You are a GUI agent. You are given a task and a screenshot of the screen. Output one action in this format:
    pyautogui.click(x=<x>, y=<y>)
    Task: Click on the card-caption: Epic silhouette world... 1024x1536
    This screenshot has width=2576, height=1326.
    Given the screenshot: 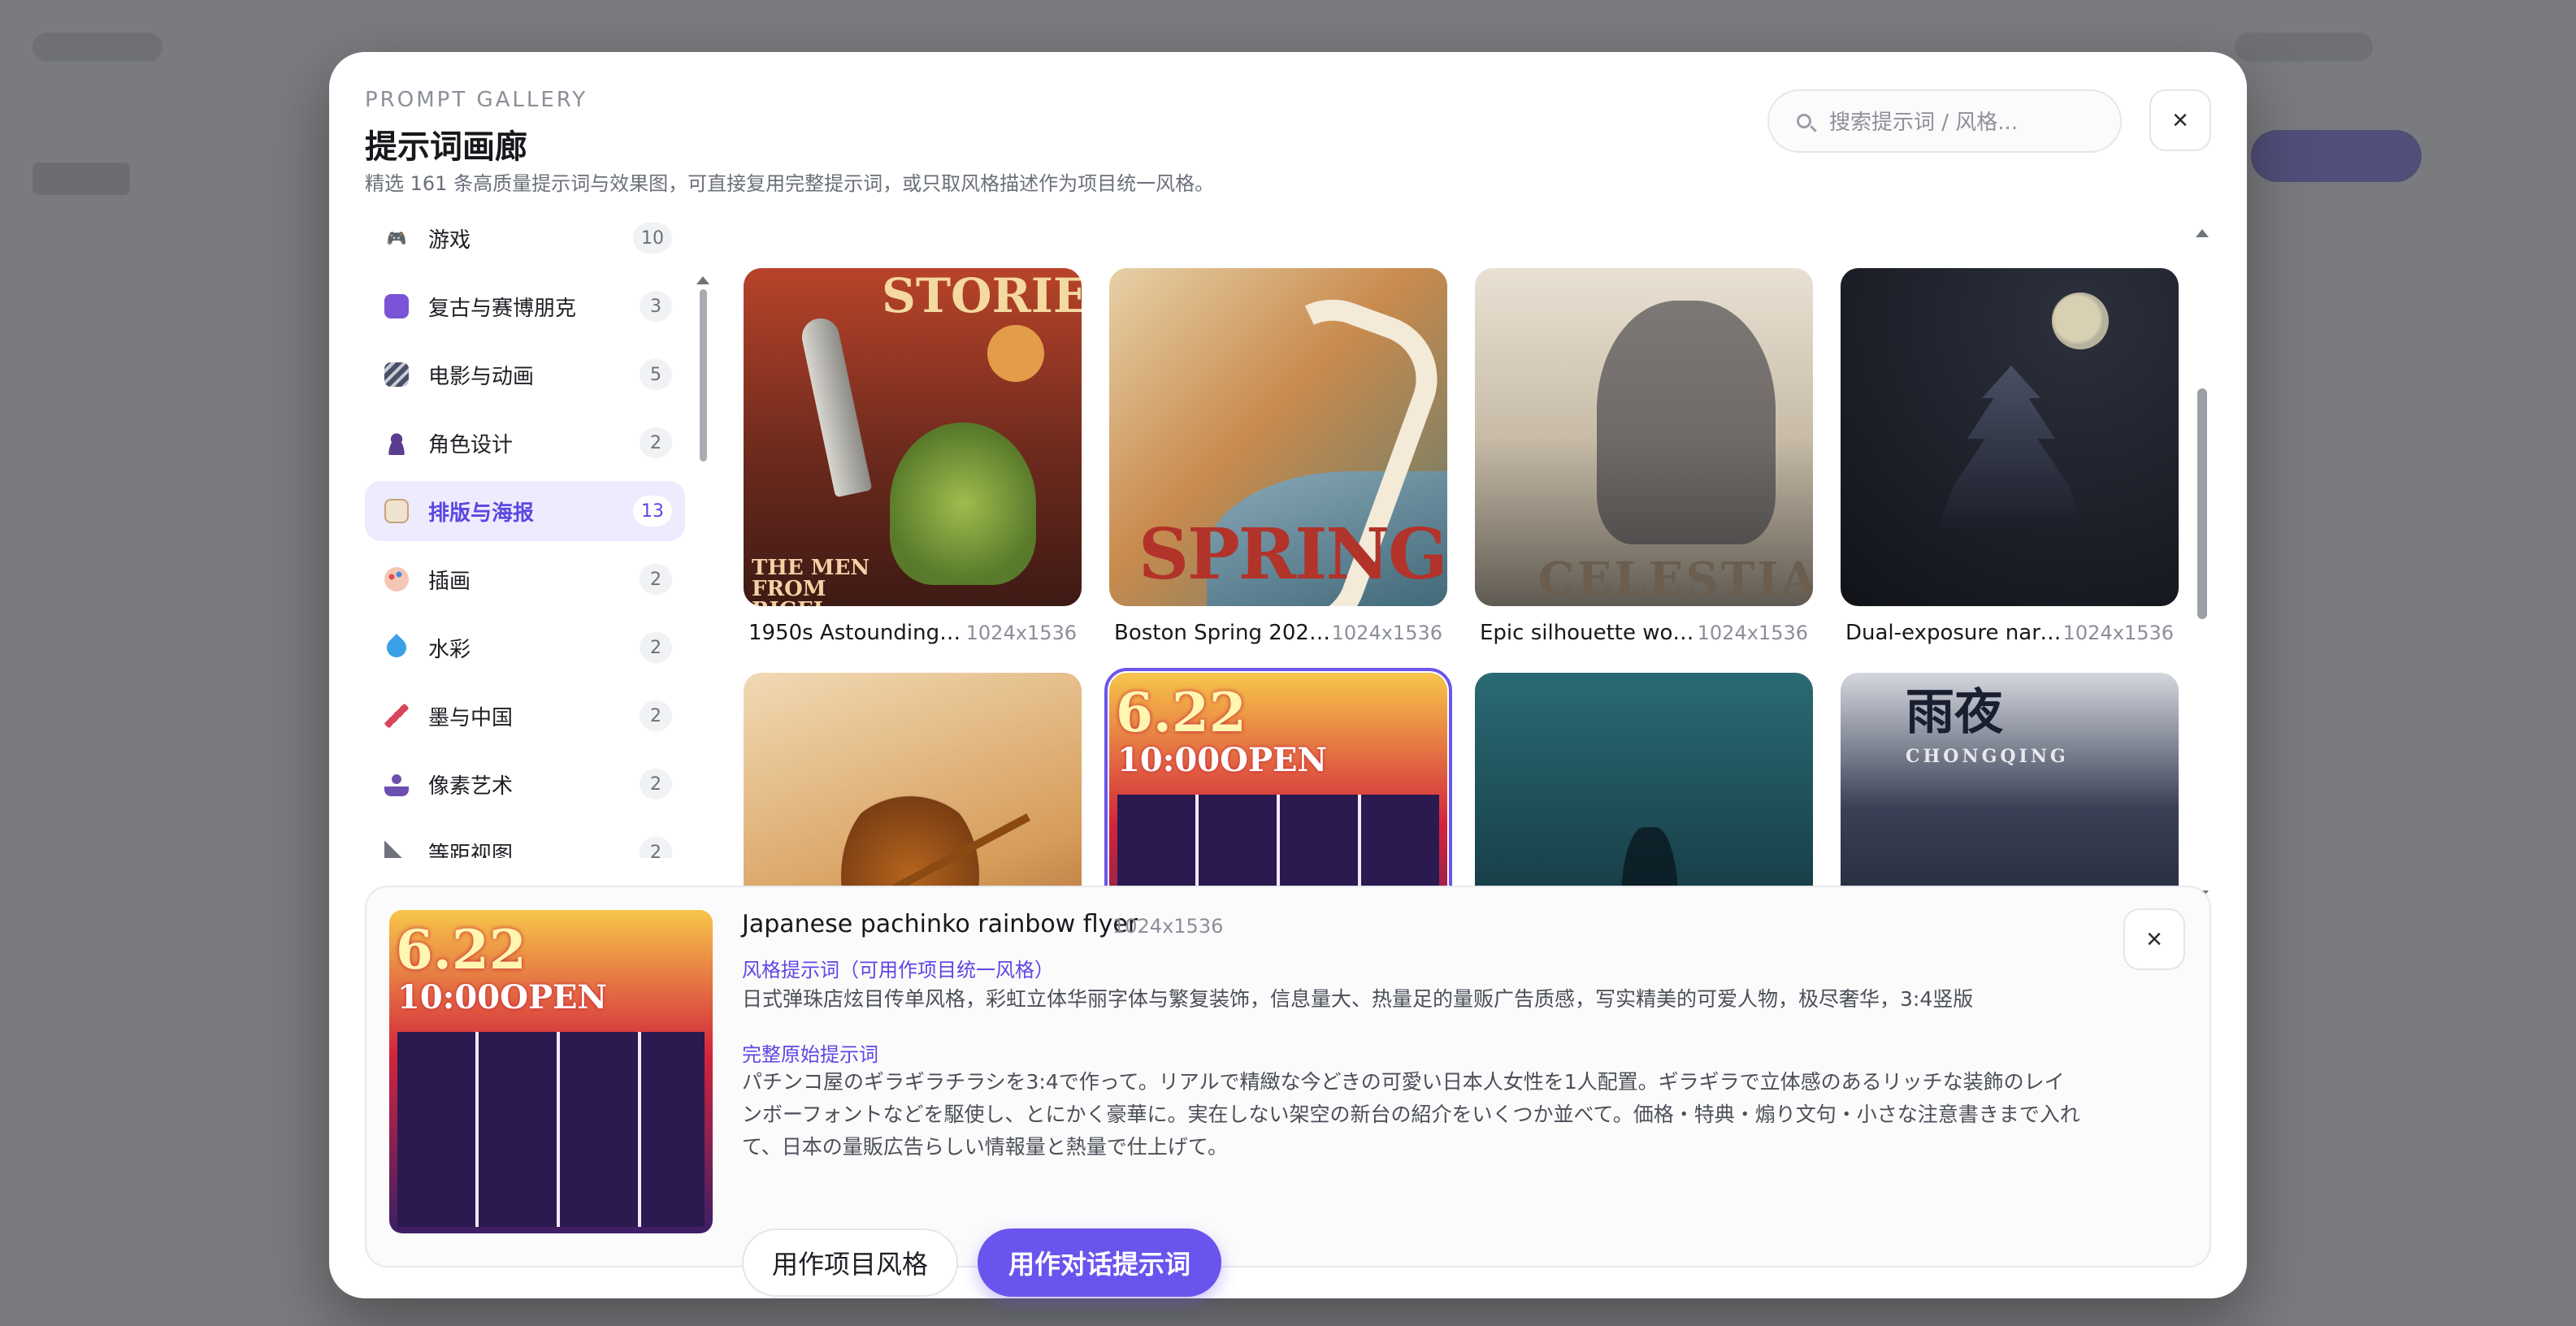 What is the action you would take?
    pyautogui.click(x=1644, y=633)
    